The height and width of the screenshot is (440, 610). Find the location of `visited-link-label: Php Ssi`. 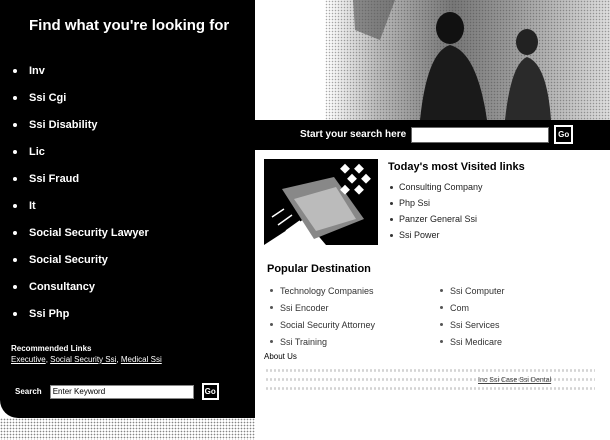

visited-link-label: Php Ssi is located at coordinates (414, 203).